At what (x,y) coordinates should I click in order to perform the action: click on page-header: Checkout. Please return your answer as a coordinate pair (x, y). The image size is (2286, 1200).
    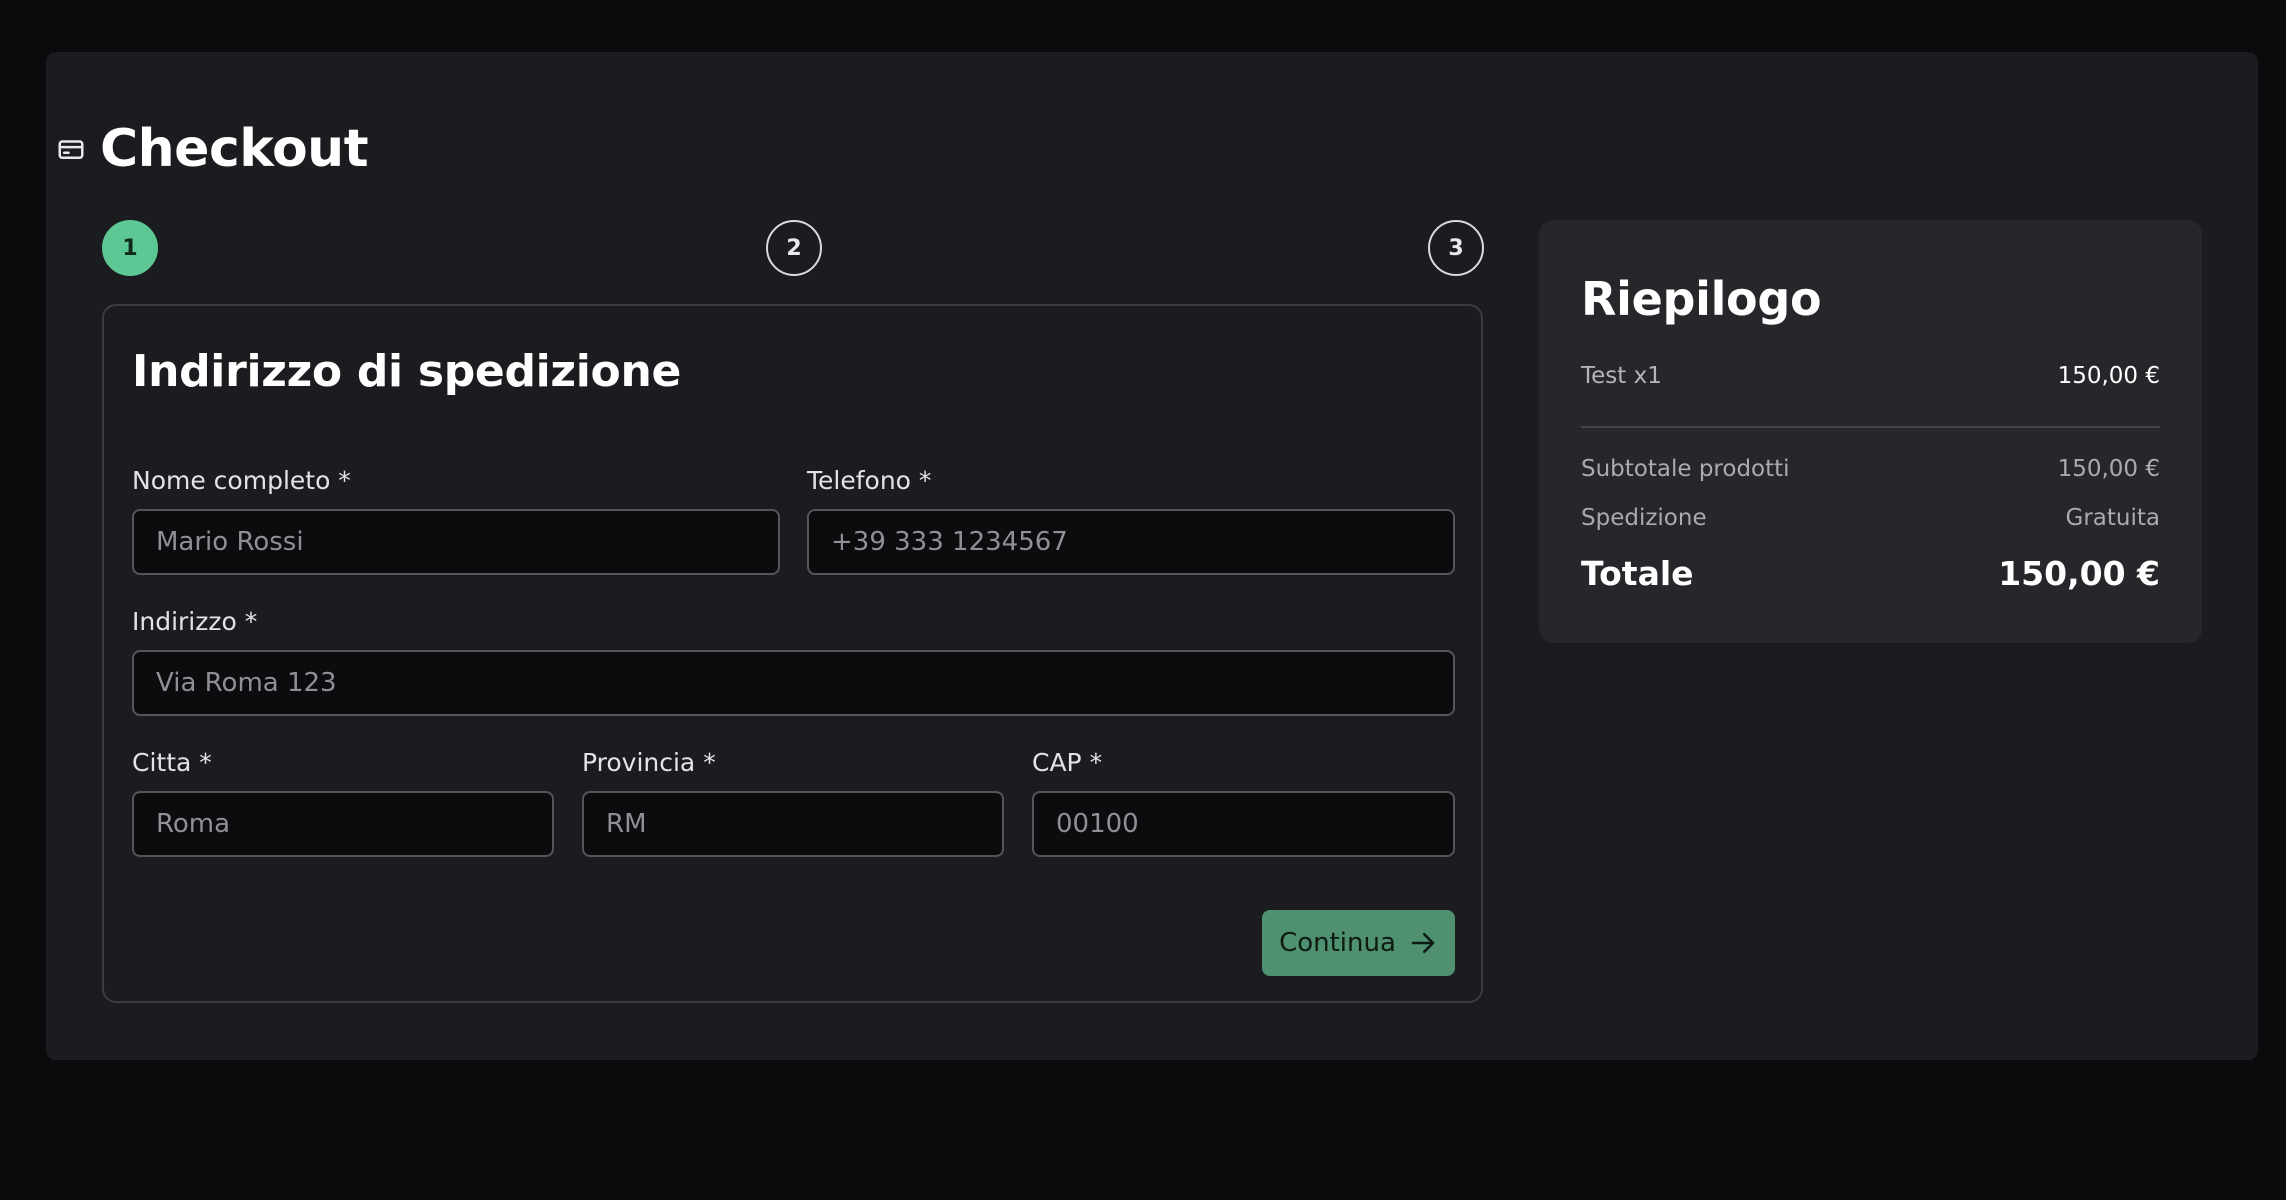
    Looking at the image, I should click on (212, 149).